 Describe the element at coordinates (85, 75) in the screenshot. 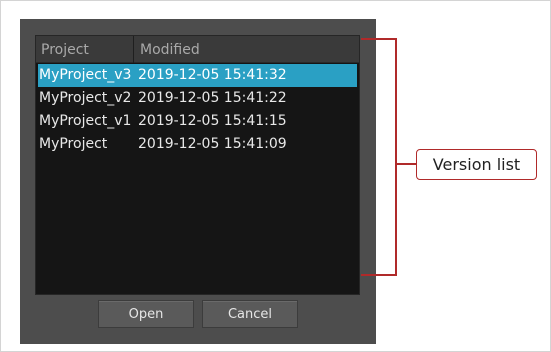

I see `row-project-name: MyProject_v3` at that location.